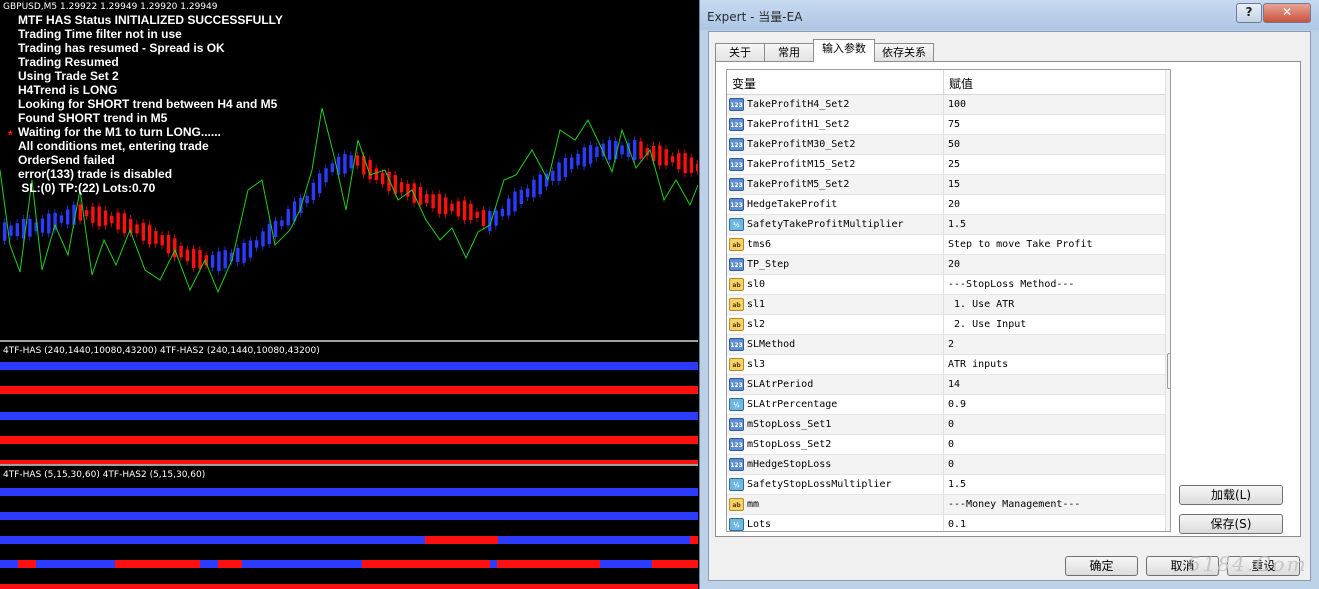  Describe the element at coordinates (946, 145) in the screenshot. I see `param-row: 123 TakeProfitM30_Set2 50` at that location.